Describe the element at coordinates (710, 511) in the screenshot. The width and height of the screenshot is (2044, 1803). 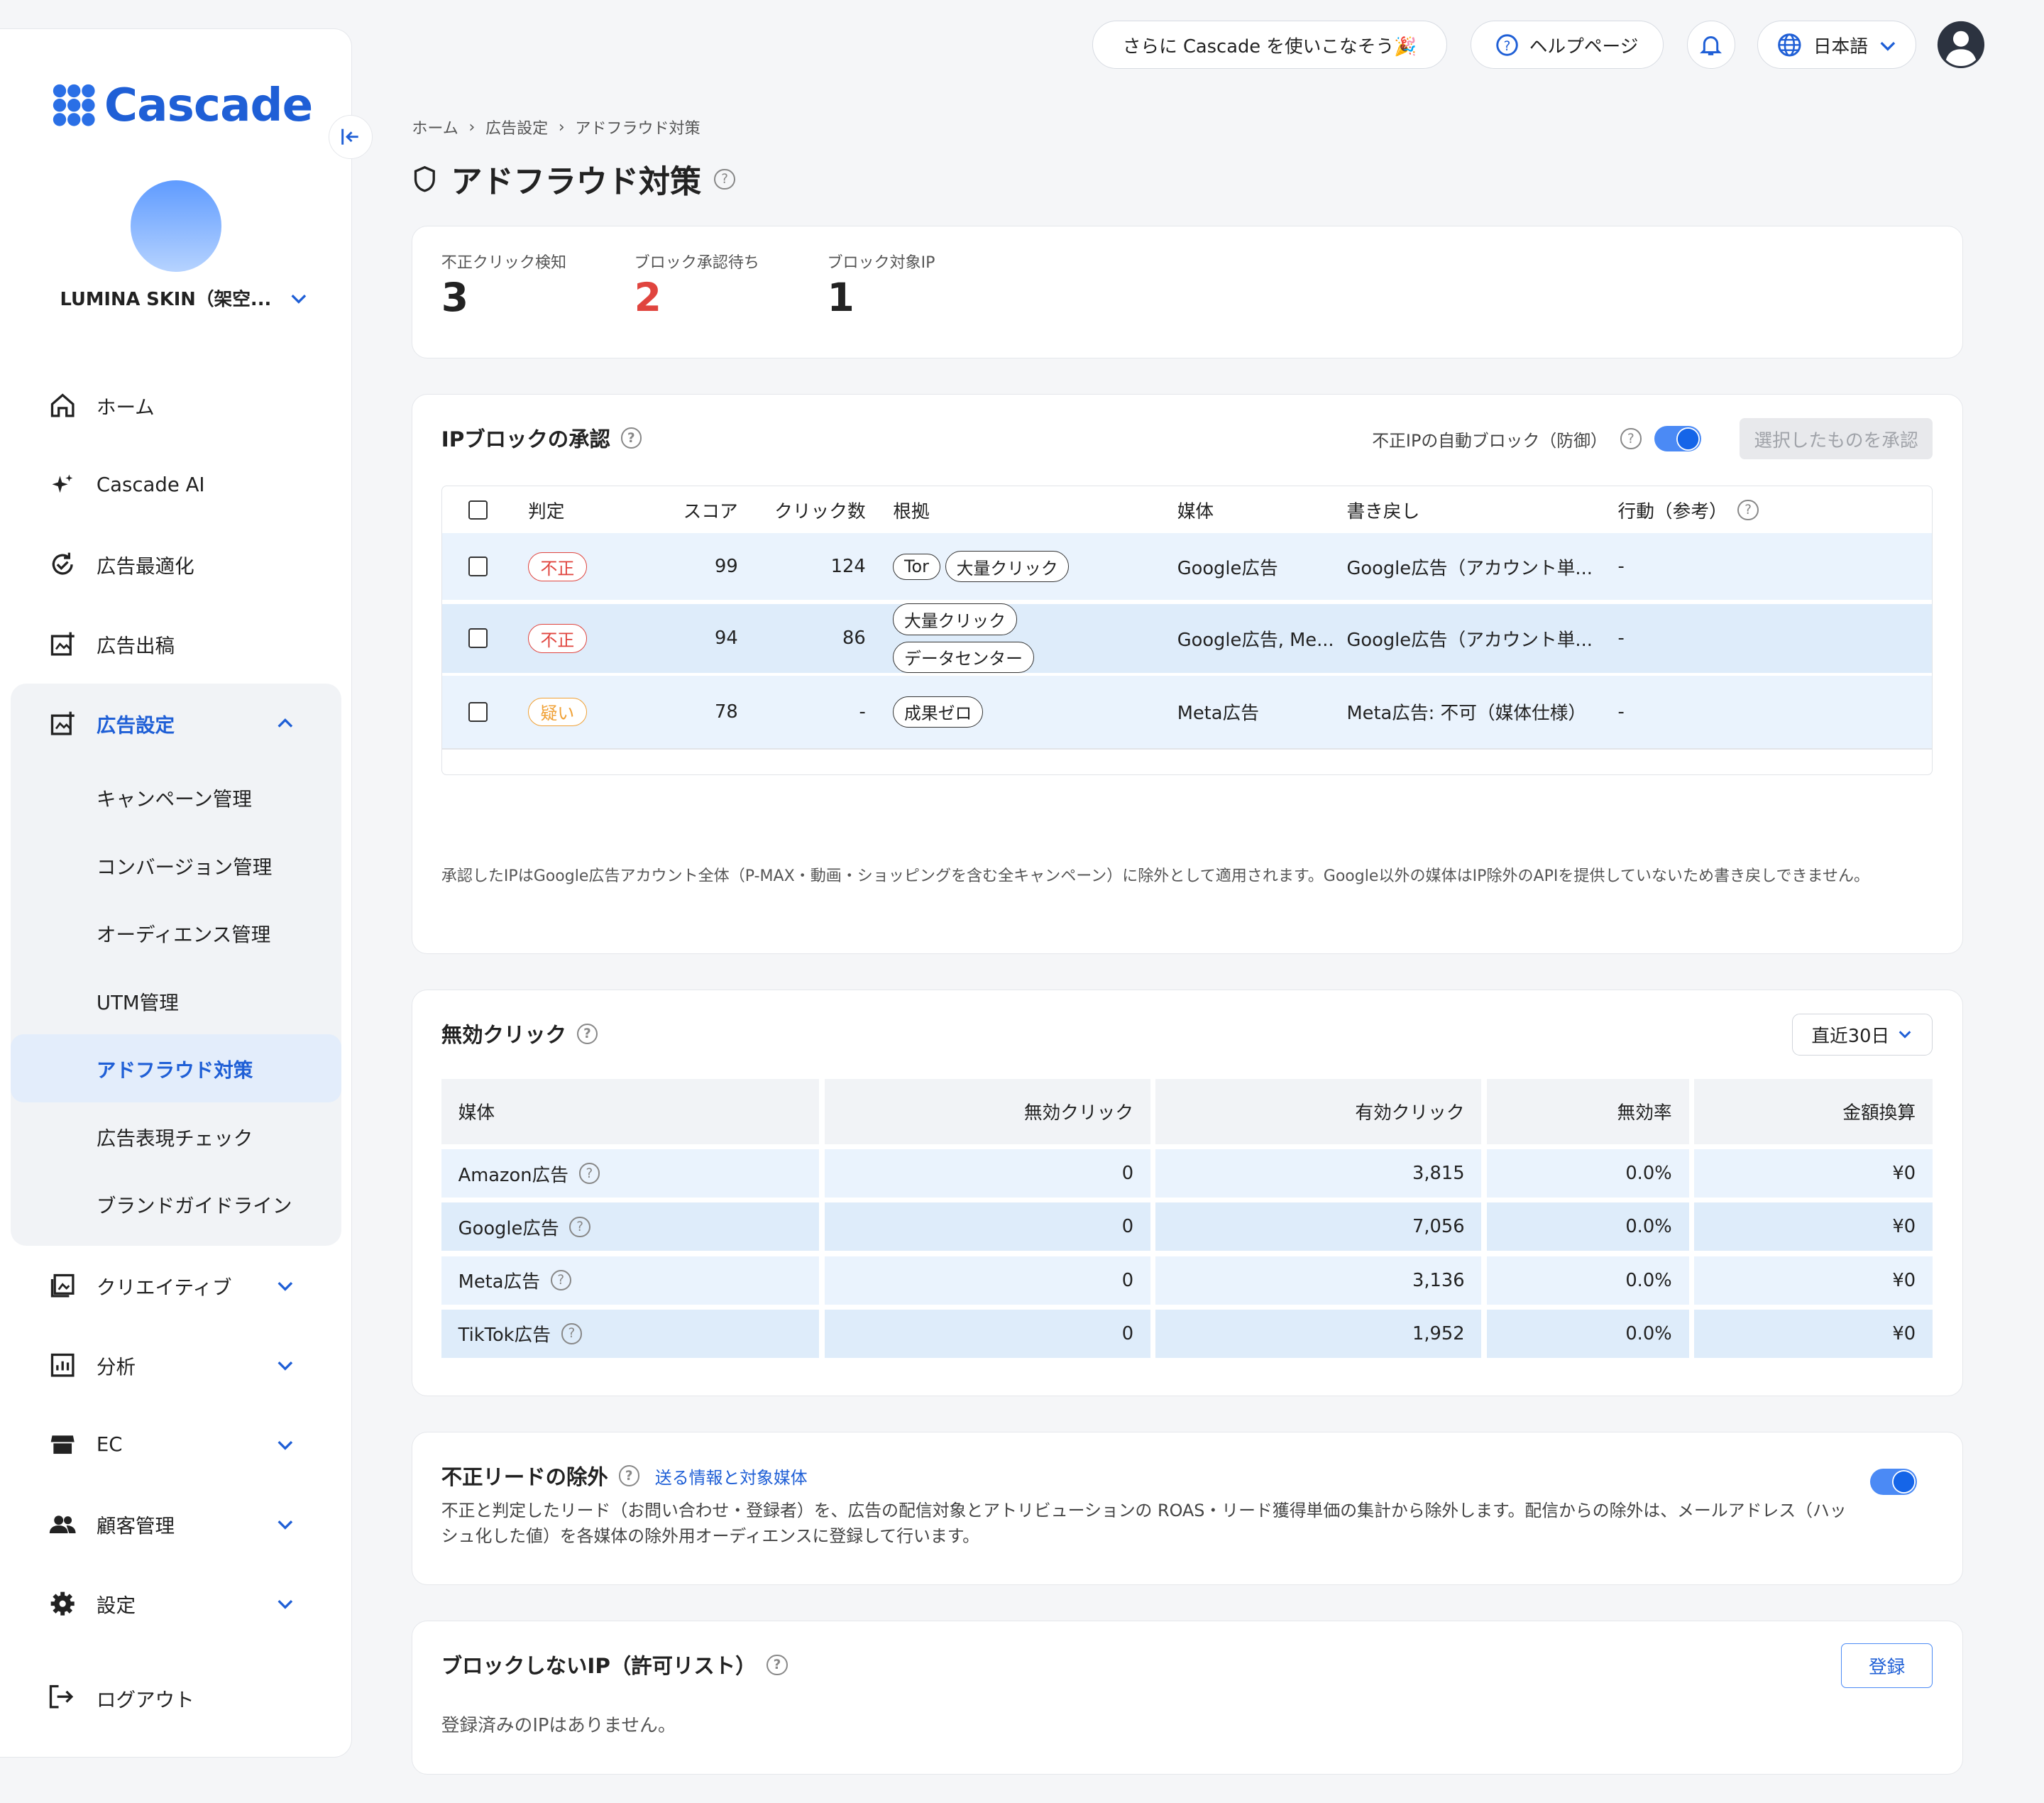
I see `column-header: スコア` at that location.